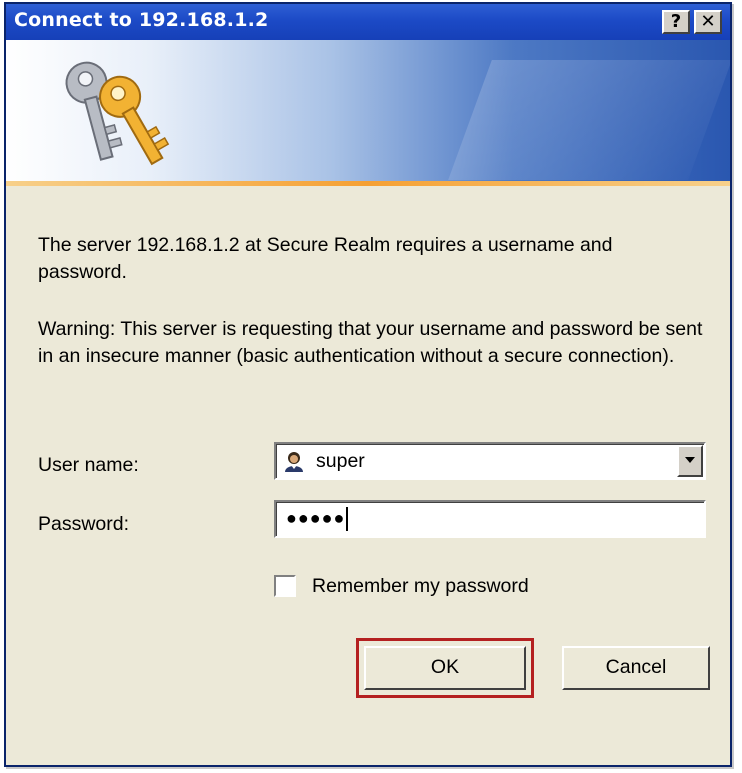 The width and height of the screenshot is (742, 773). Describe the element at coordinates (690, 461) in the screenshot. I see `username-dropdown-button` at that location.